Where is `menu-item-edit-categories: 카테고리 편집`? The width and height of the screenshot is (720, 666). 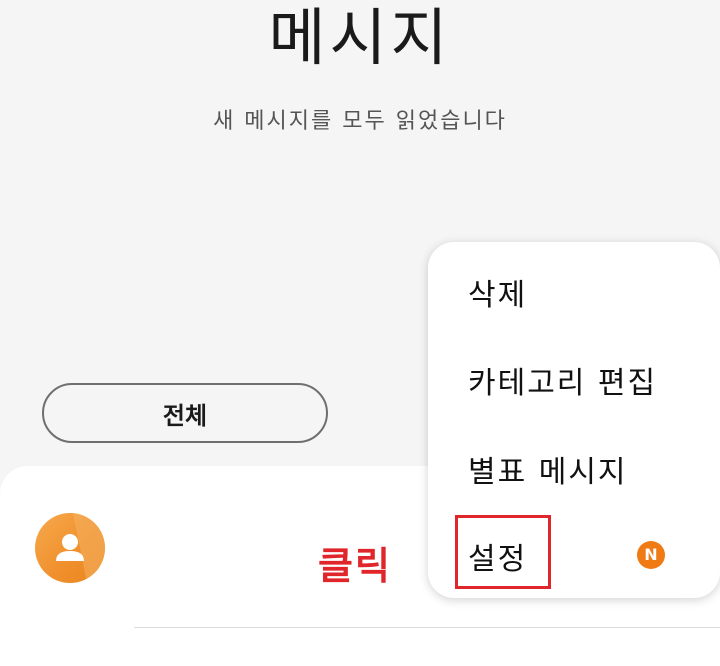 menu-item-edit-categories: 카테고리 편집 is located at coordinates (562, 380).